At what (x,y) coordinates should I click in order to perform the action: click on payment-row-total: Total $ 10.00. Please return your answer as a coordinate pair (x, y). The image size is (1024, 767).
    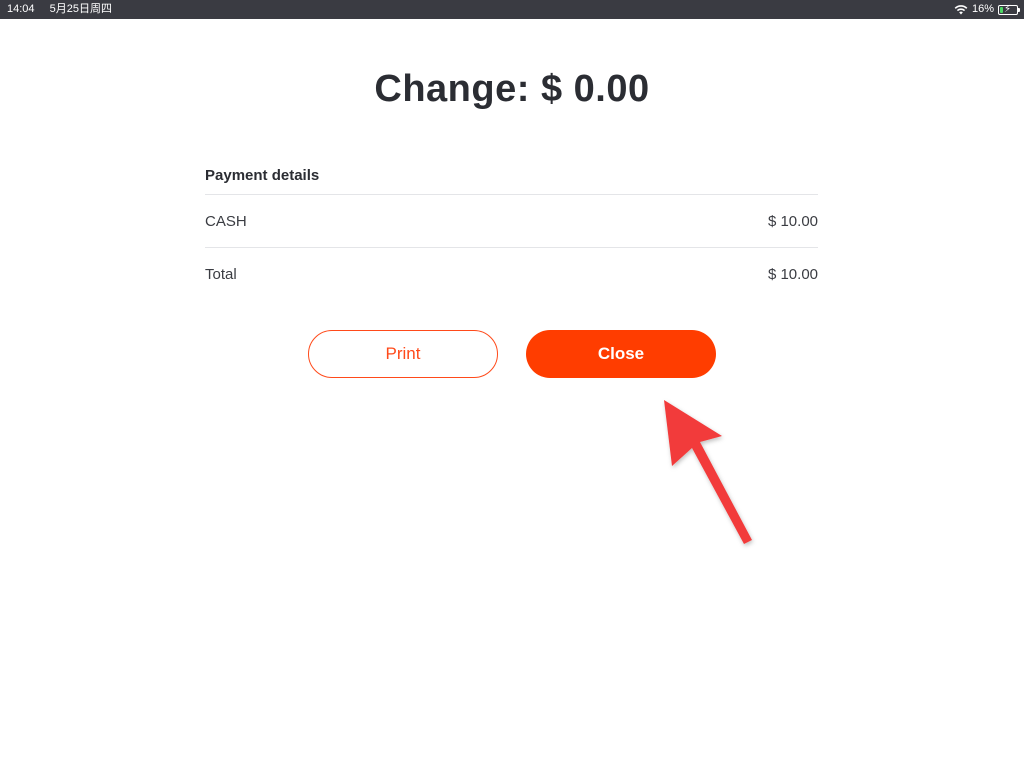
    Looking at the image, I should click on (511, 274).